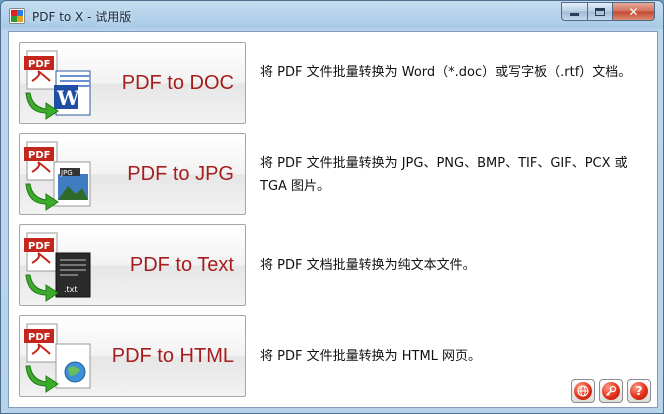 Image resolution: width=664 pixels, height=414 pixels. I want to click on pdf-to-html-button: PDF PDF to HTML, so click(132, 356).